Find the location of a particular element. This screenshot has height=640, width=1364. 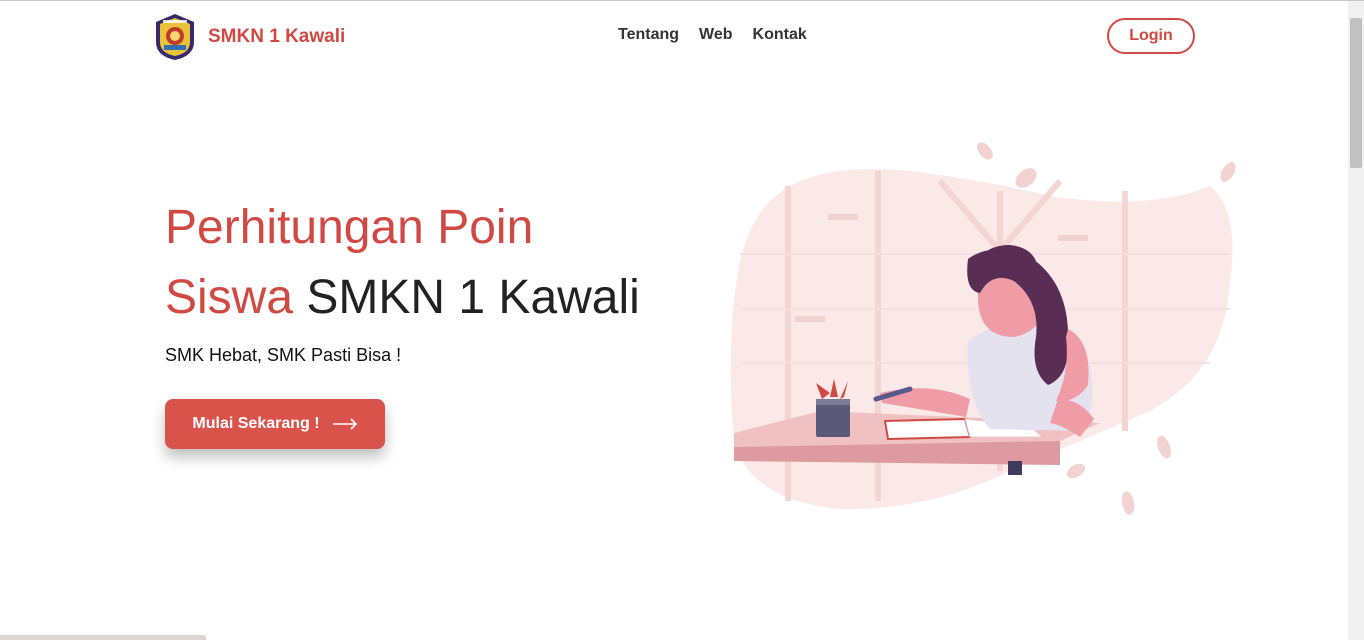

arrow-right-icon is located at coordinates (344, 424).